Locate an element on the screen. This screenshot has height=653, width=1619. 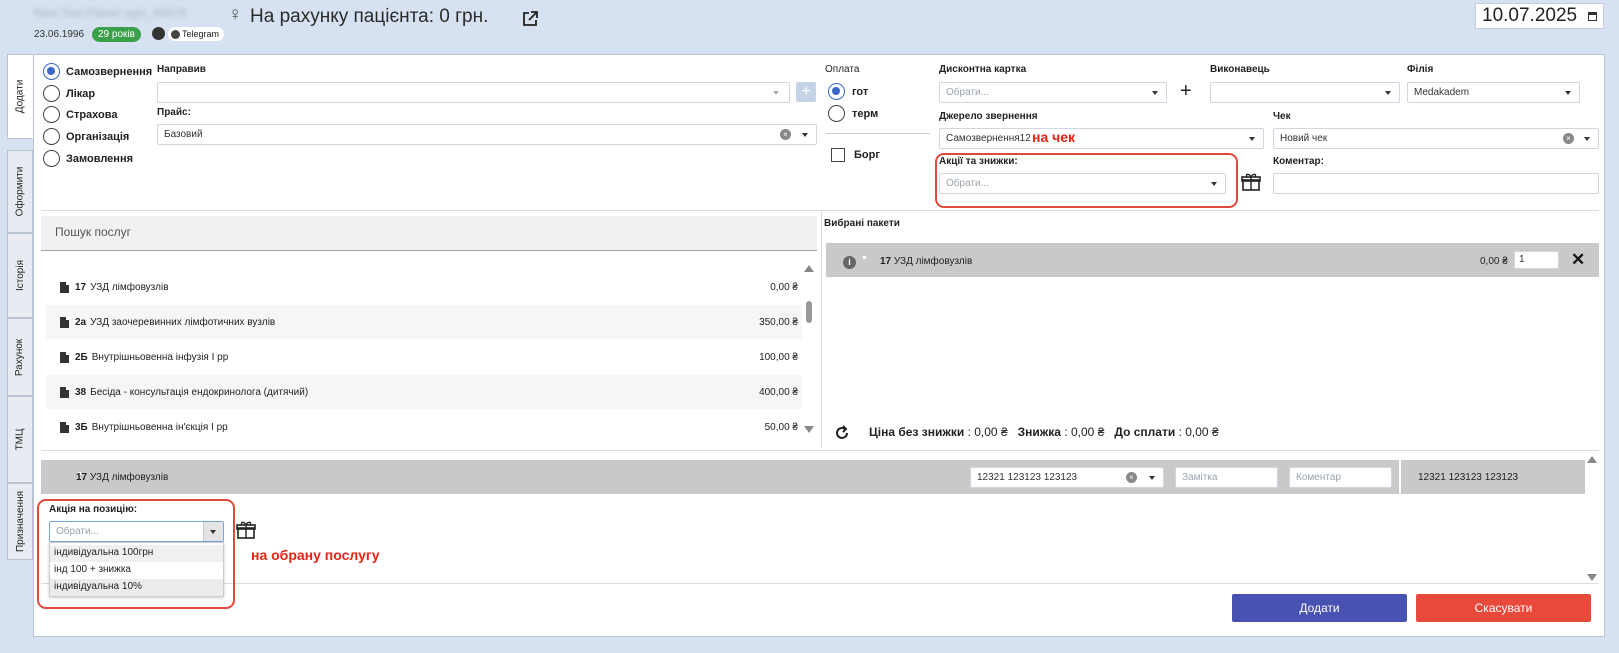
position-note-input: Замітка is located at coordinates (1226, 477).